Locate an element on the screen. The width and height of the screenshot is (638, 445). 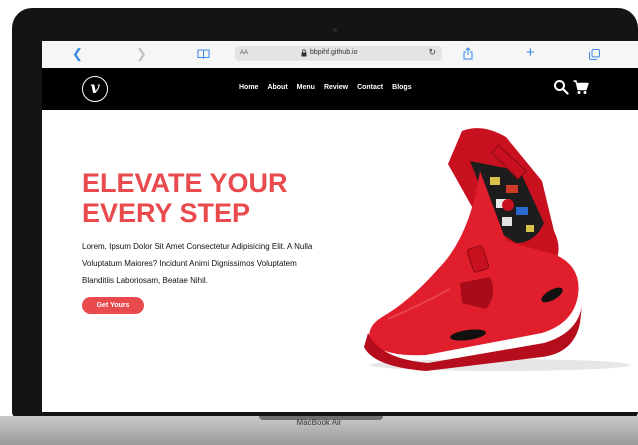
reload-icon: ↻ is located at coordinates (432, 52).